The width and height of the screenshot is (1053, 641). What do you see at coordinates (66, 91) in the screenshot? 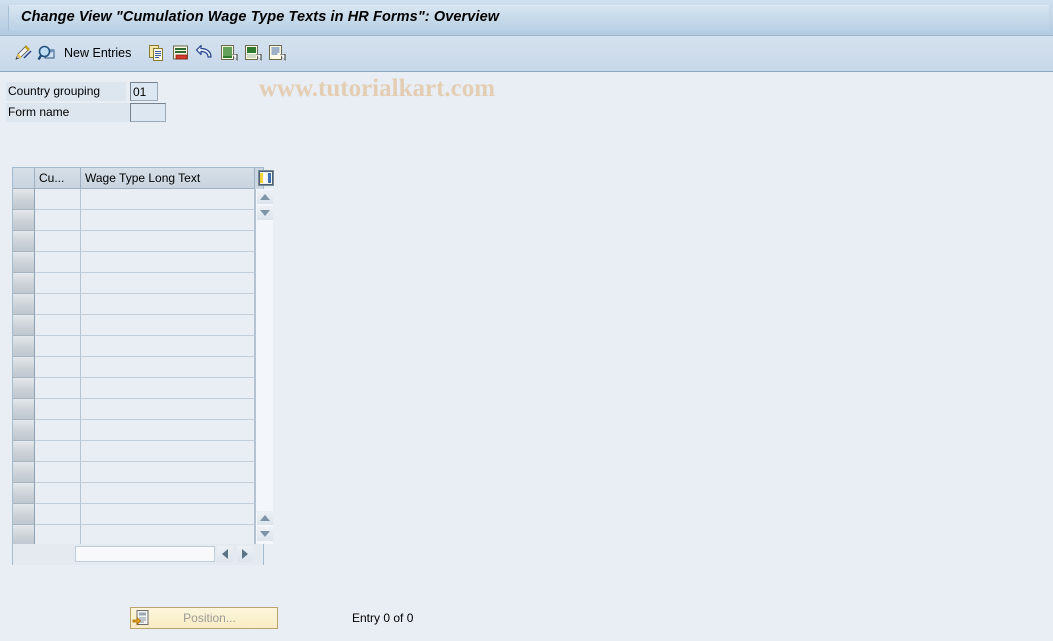
I see `country-grouping-label: Country grouping` at bounding box center [66, 91].